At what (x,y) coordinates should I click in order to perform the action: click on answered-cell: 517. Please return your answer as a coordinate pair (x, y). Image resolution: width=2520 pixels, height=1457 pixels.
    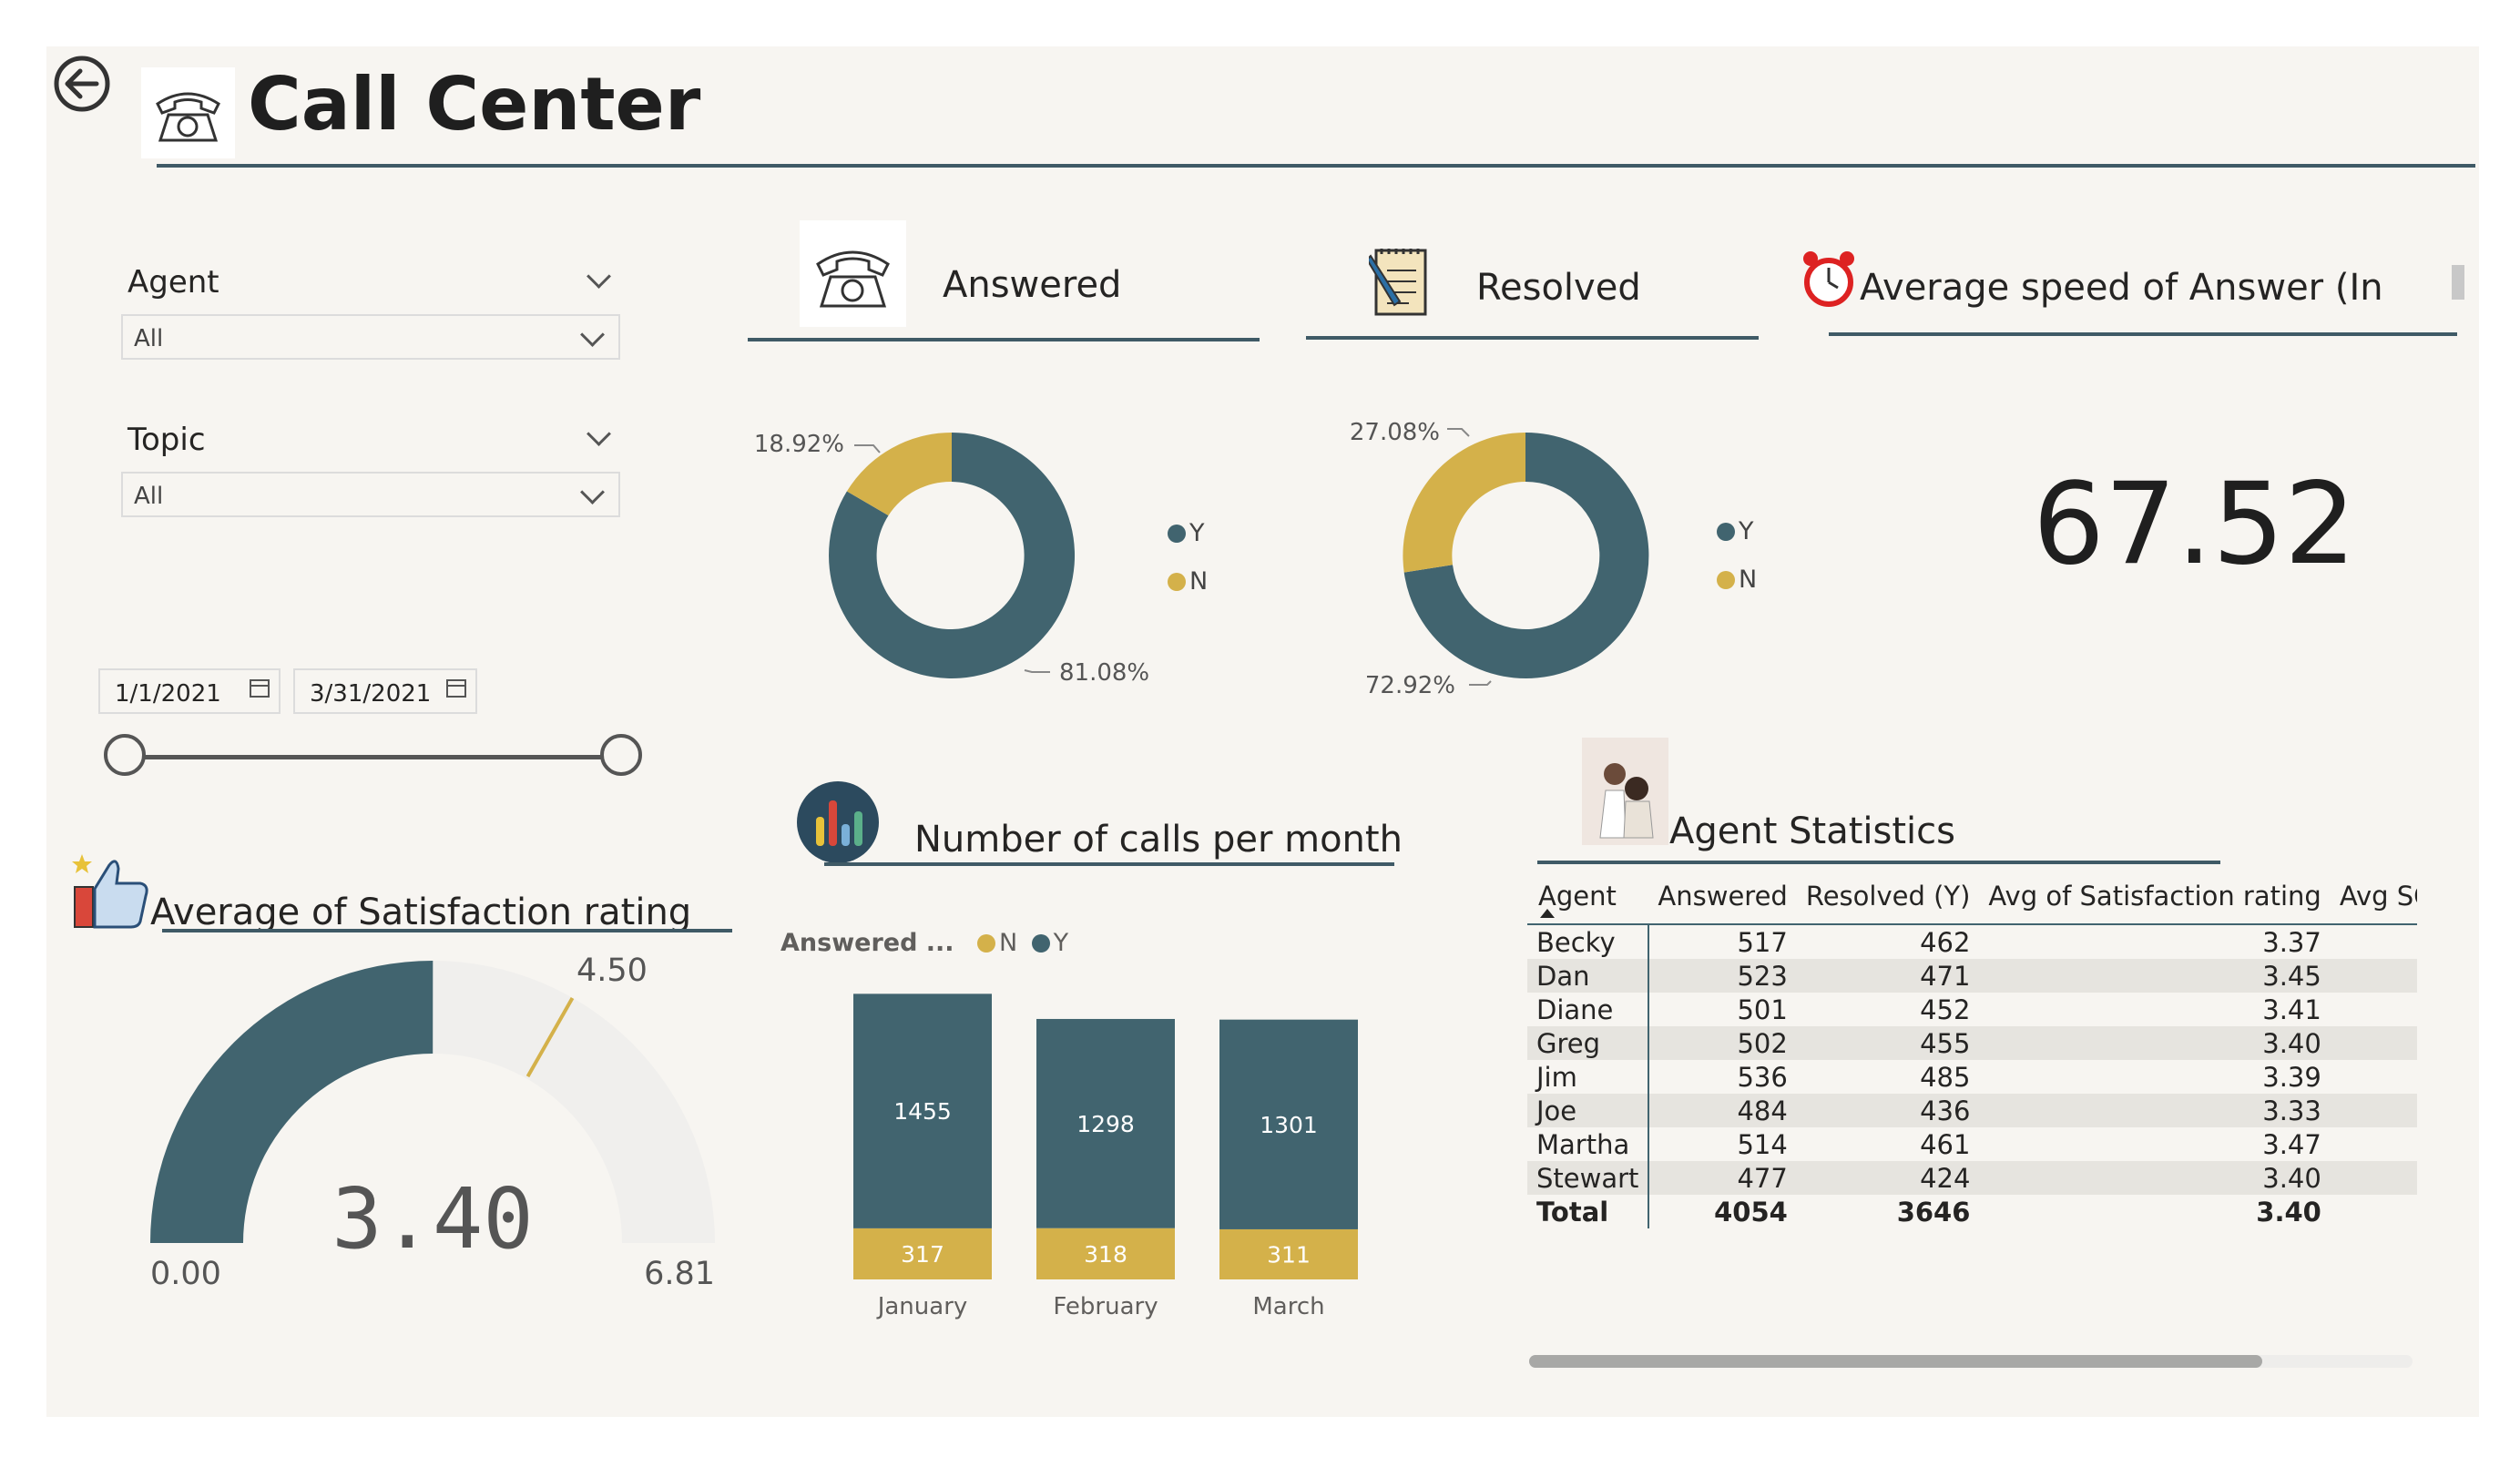
    Looking at the image, I should click on (1762, 942).